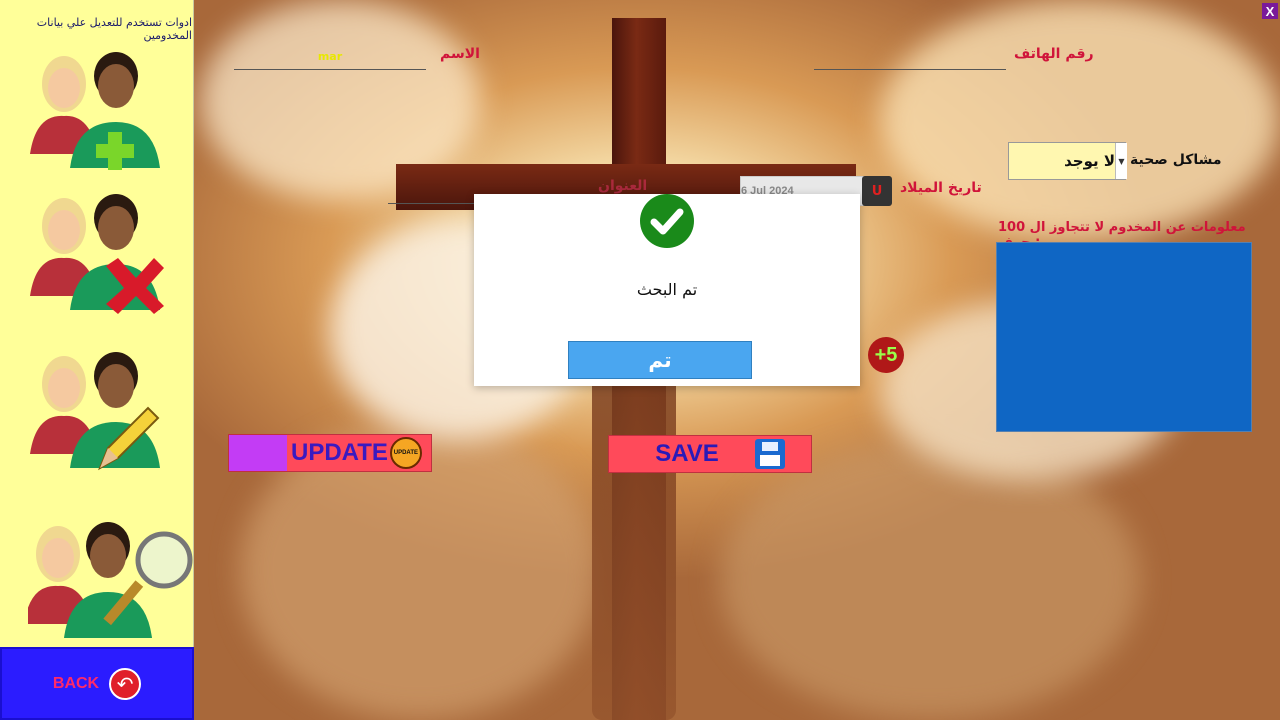 The width and height of the screenshot is (1280, 720). Describe the element at coordinates (339, 452) in the screenshot. I see `update-button-label: UPDATE` at that location.